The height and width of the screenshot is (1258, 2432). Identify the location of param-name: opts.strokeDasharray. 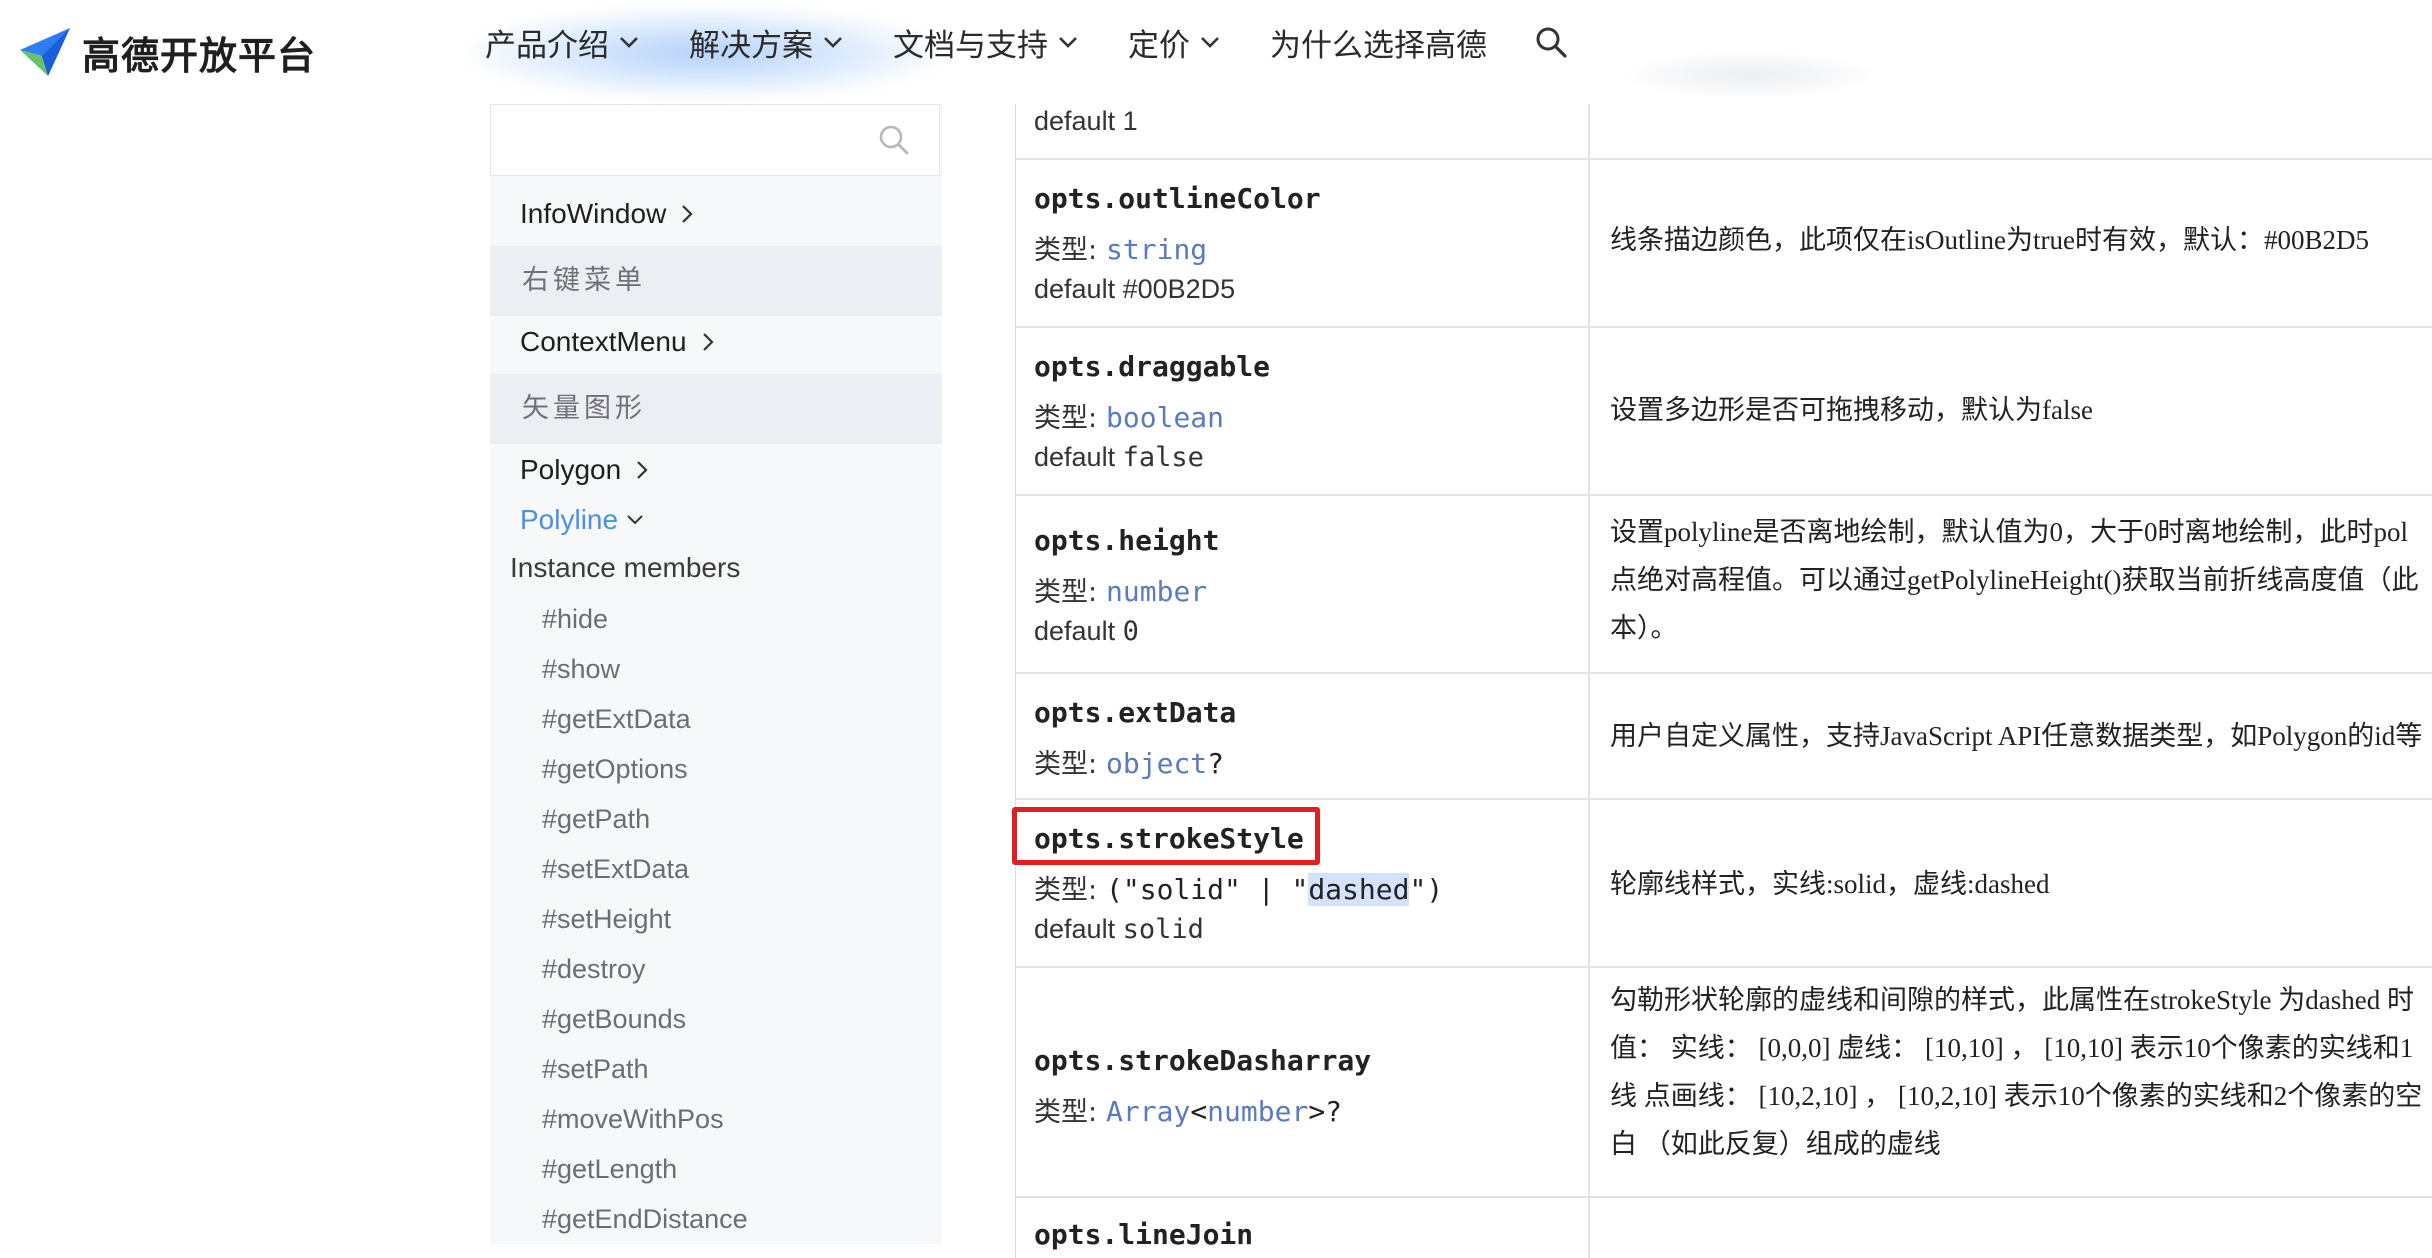
(1203, 1060).